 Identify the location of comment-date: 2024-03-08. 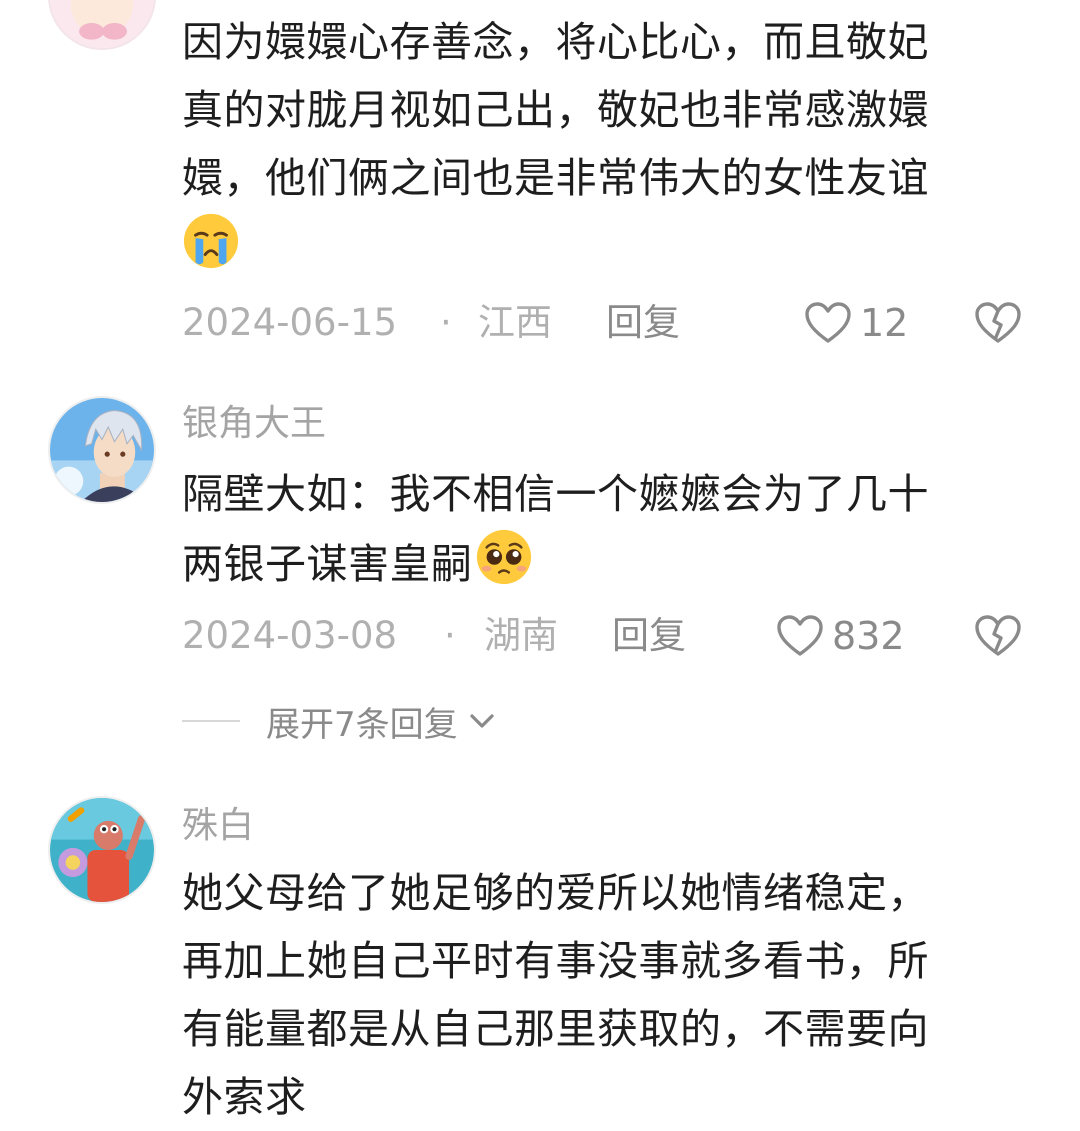
(290, 635).